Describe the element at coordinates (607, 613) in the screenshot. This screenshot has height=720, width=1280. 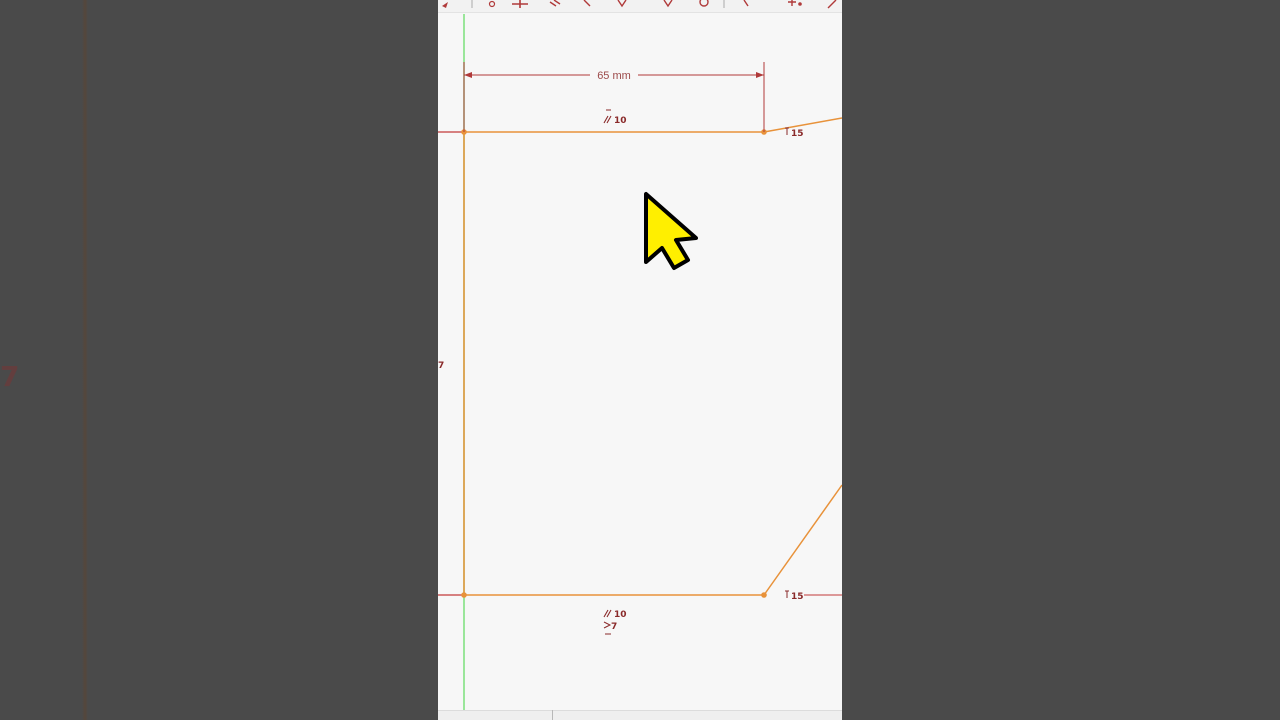
I see `parallel-constraint-icon-bottom` at that location.